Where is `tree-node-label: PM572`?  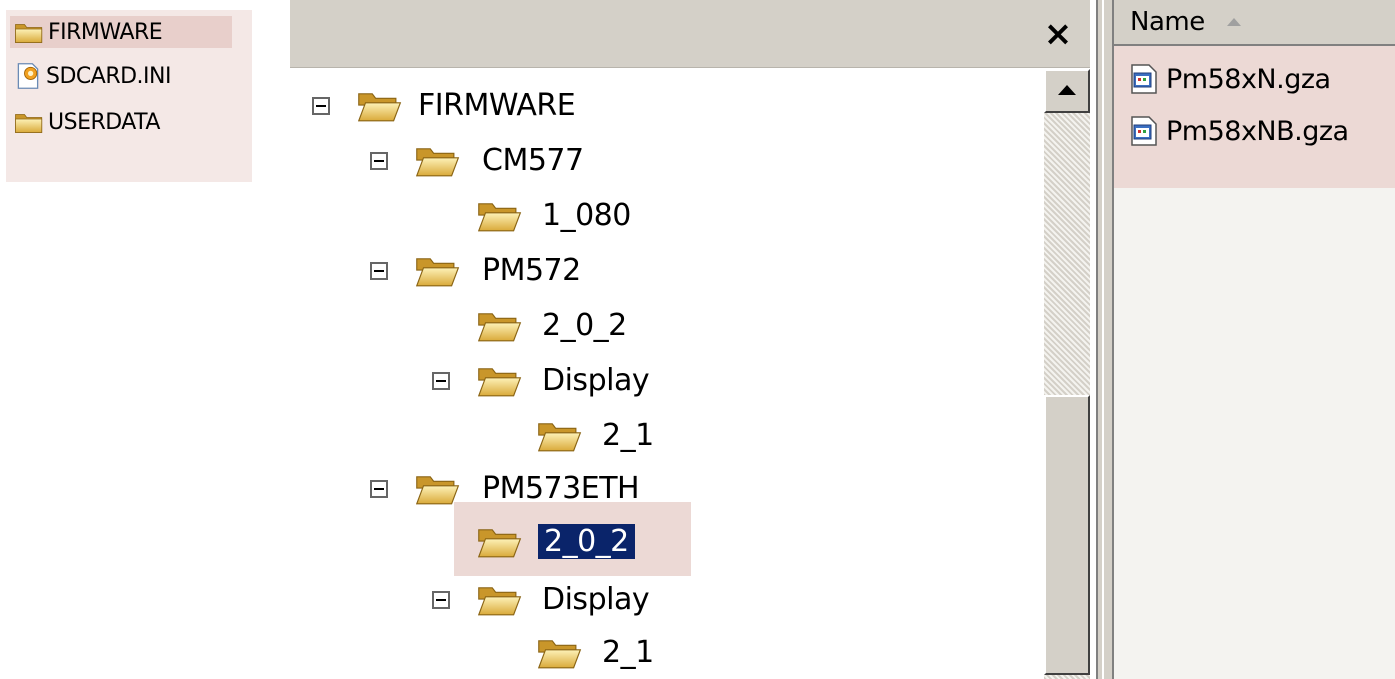 tree-node-label: PM572 is located at coordinates (531, 270).